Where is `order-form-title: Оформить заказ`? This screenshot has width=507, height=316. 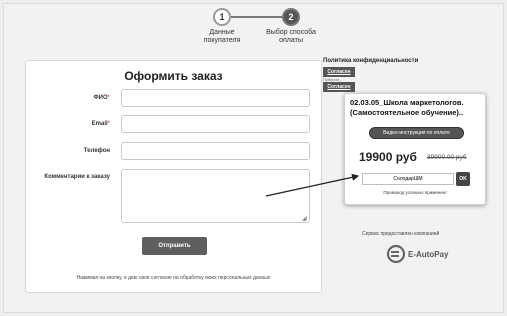 order-form-title: Оформить заказ is located at coordinates (173, 76).